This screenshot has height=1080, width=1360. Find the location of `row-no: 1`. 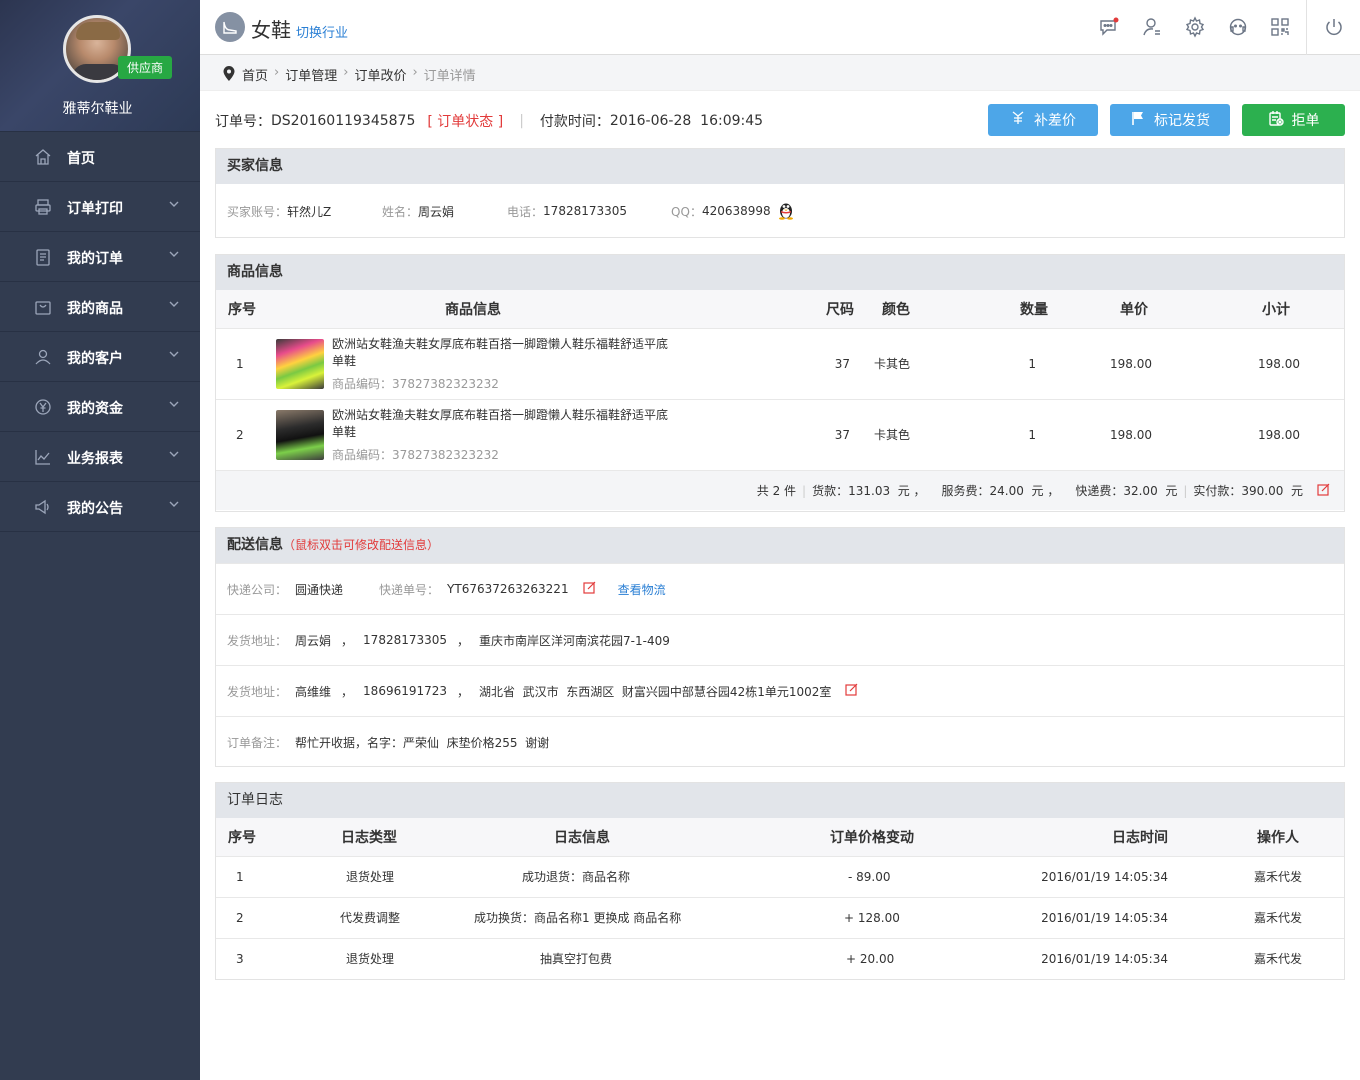

row-no: 1 is located at coordinates (242, 363).